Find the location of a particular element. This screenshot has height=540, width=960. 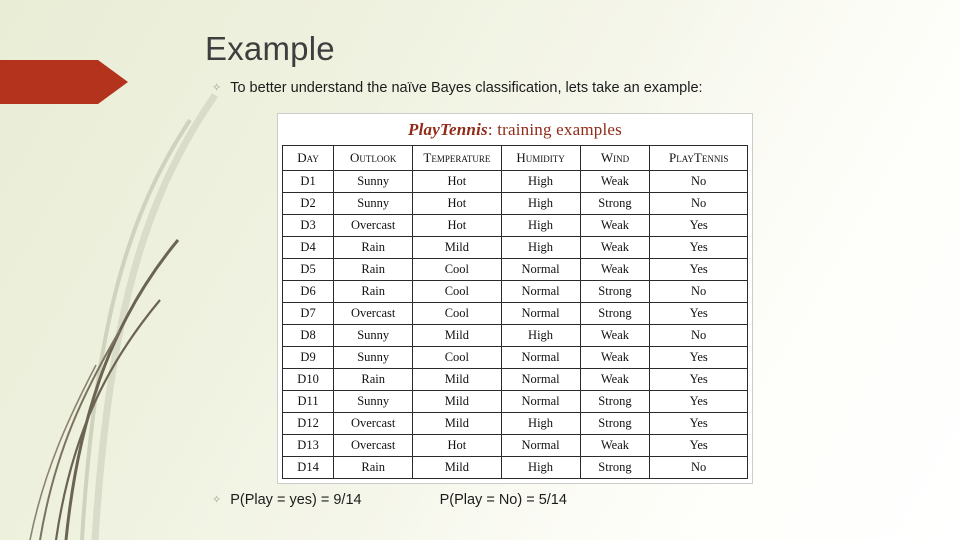

table-row: D7 Overcast Cool Normal Strong Yes is located at coordinates (514, 313).